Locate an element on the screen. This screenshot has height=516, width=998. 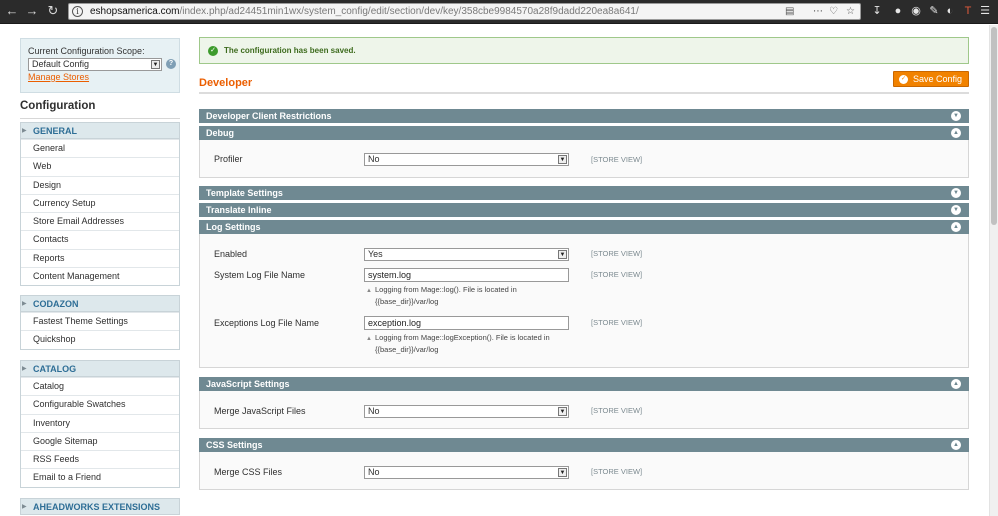
system-log-label: System Log File Name is located at coordinates (260, 275).